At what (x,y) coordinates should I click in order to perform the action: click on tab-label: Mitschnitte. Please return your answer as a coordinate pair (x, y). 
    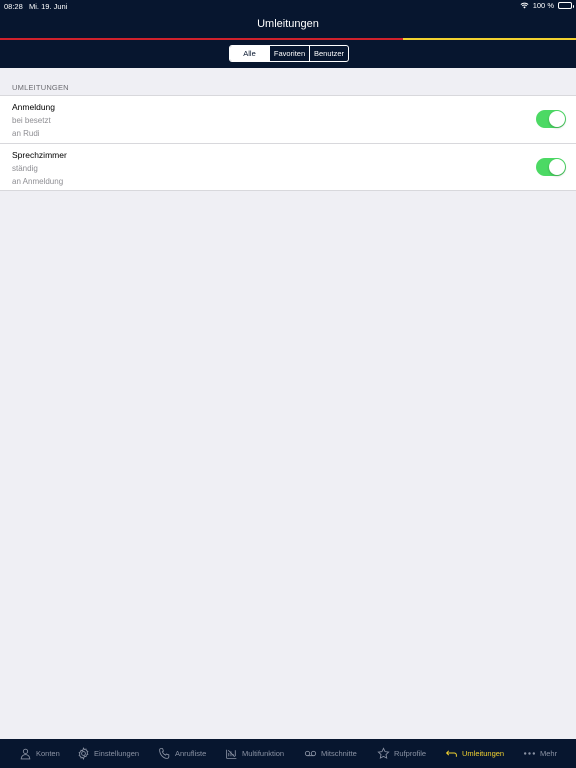
    Looking at the image, I should click on (339, 753).